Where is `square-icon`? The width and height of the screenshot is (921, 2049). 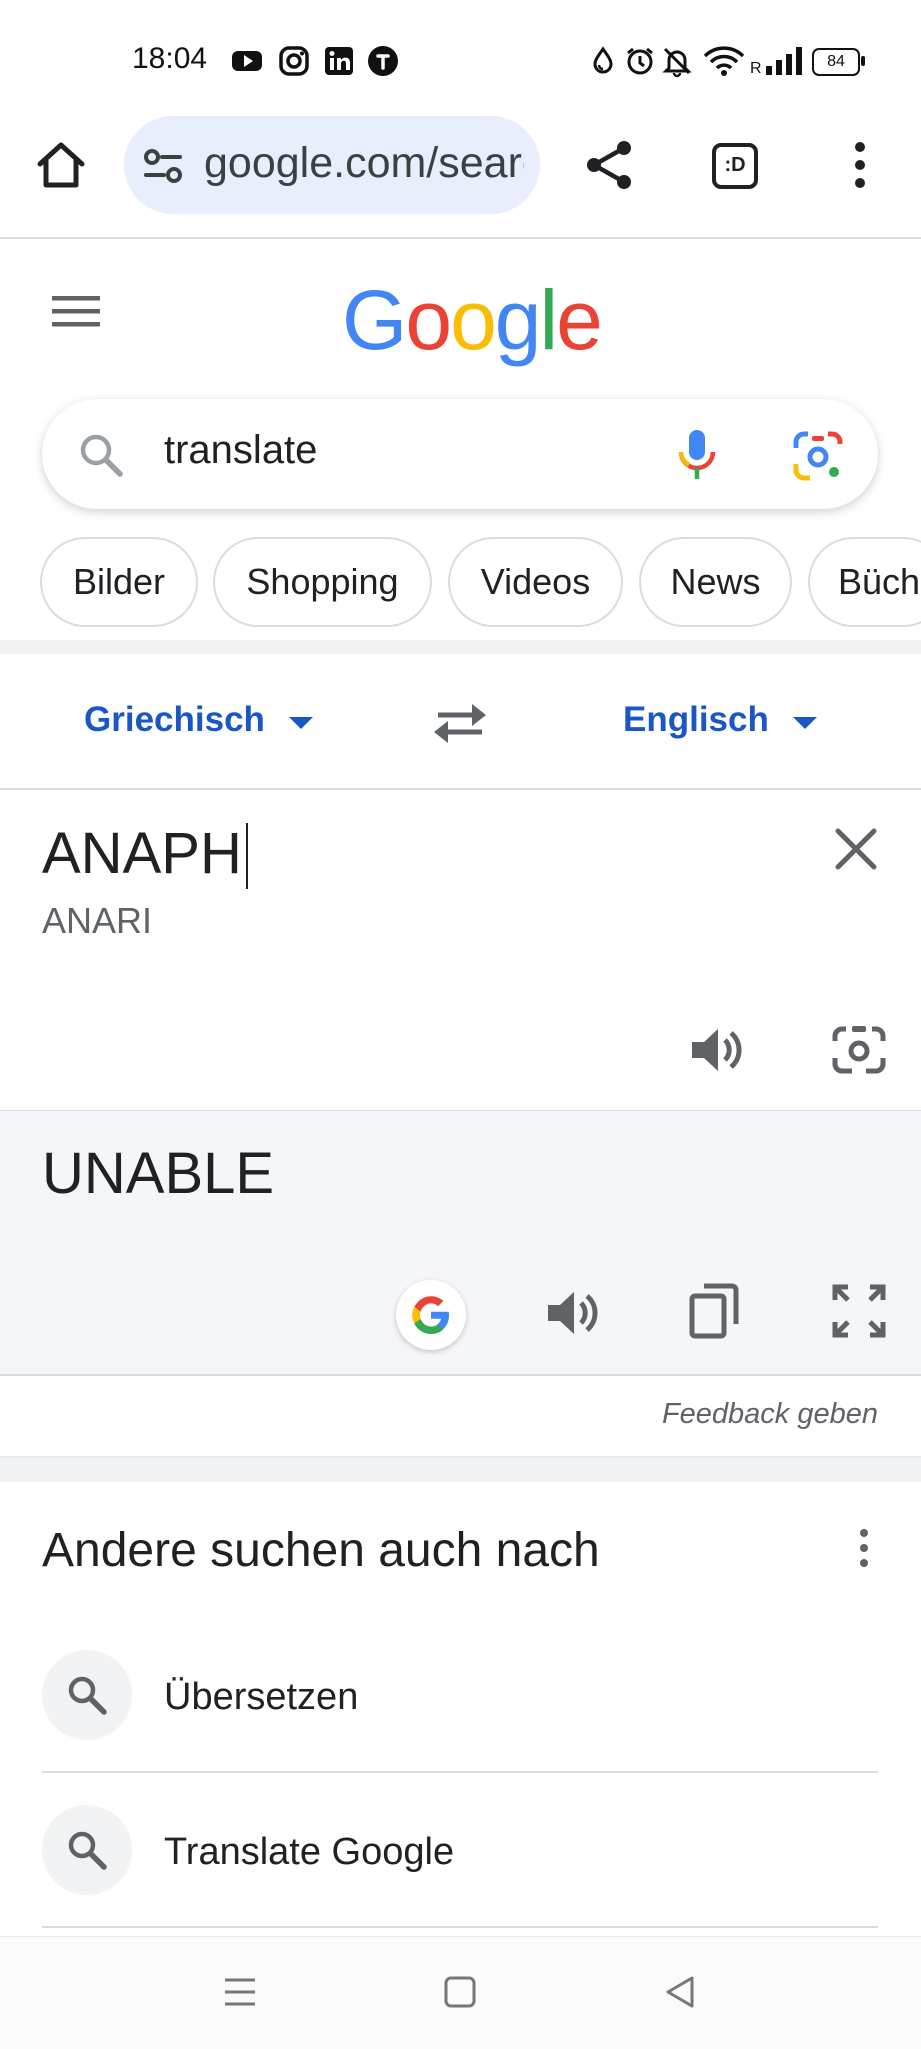 square-icon is located at coordinates (460, 1992).